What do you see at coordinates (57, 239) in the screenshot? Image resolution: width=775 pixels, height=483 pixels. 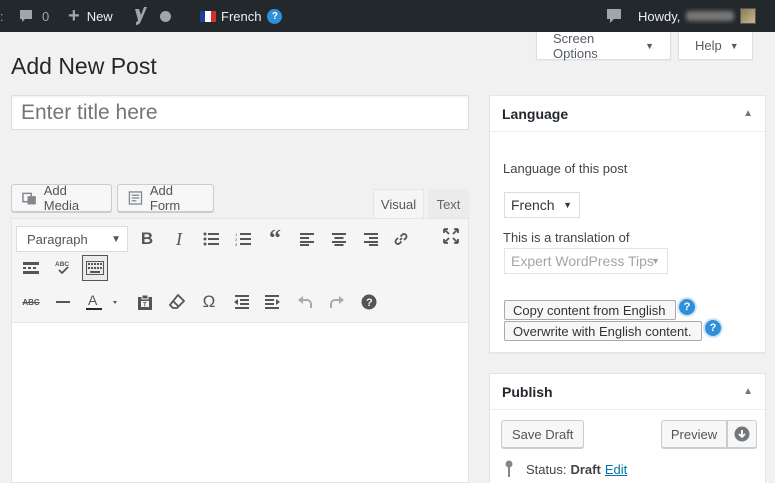 I see `format-select-value: Paragraph` at bounding box center [57, 239].